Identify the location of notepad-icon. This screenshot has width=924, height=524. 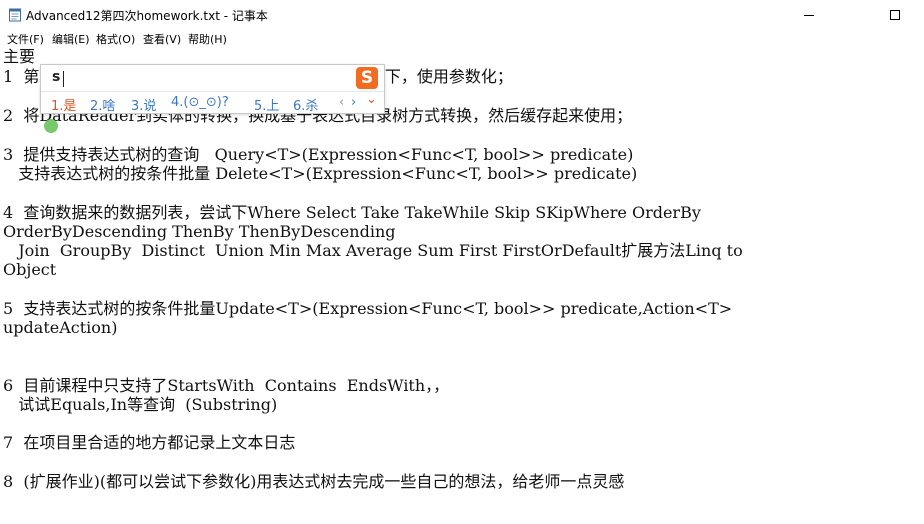
(15, 15).